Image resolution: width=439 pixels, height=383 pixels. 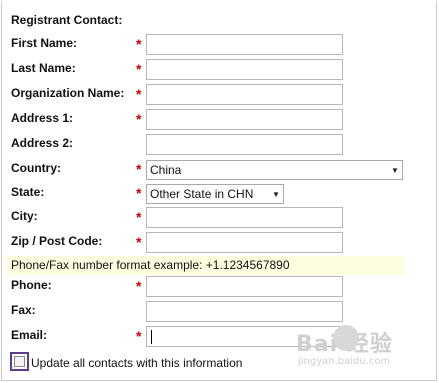 What do you see at coordinates (139, 69) in the screenshot?
I see `last-name-required-marker: *` at bounding box center [139, 69].